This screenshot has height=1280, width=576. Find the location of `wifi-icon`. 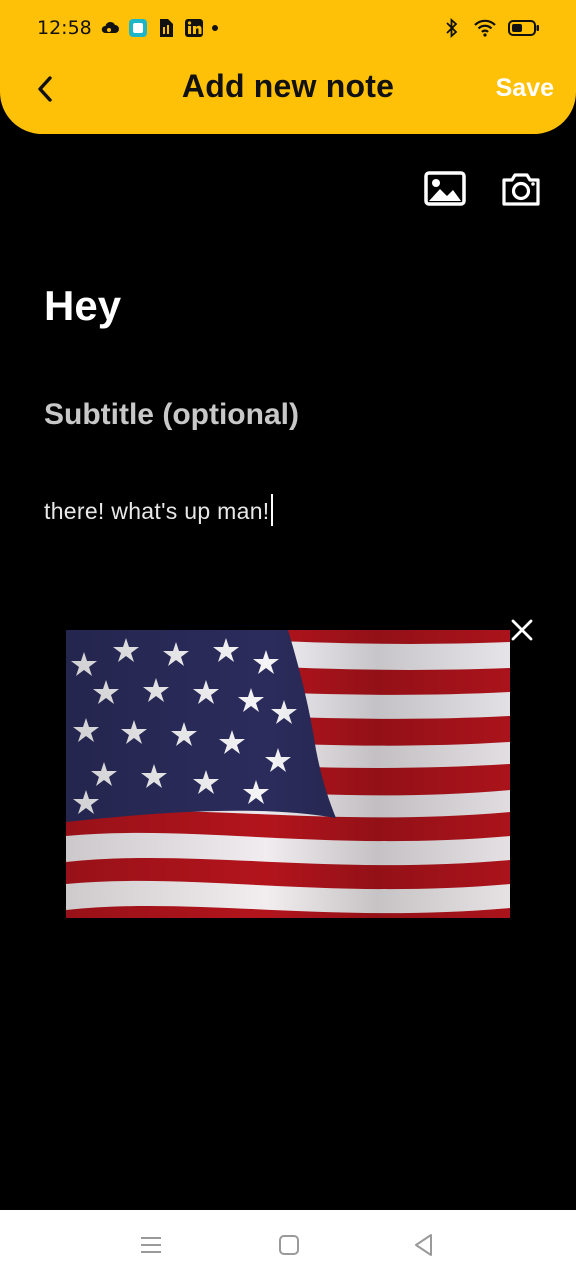

wifi-icon is located at coordinates (485, 28).